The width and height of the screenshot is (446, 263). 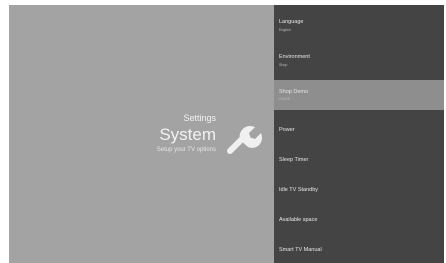 I want to click on menu-item-language: Language English, so click(x=359, y=25).